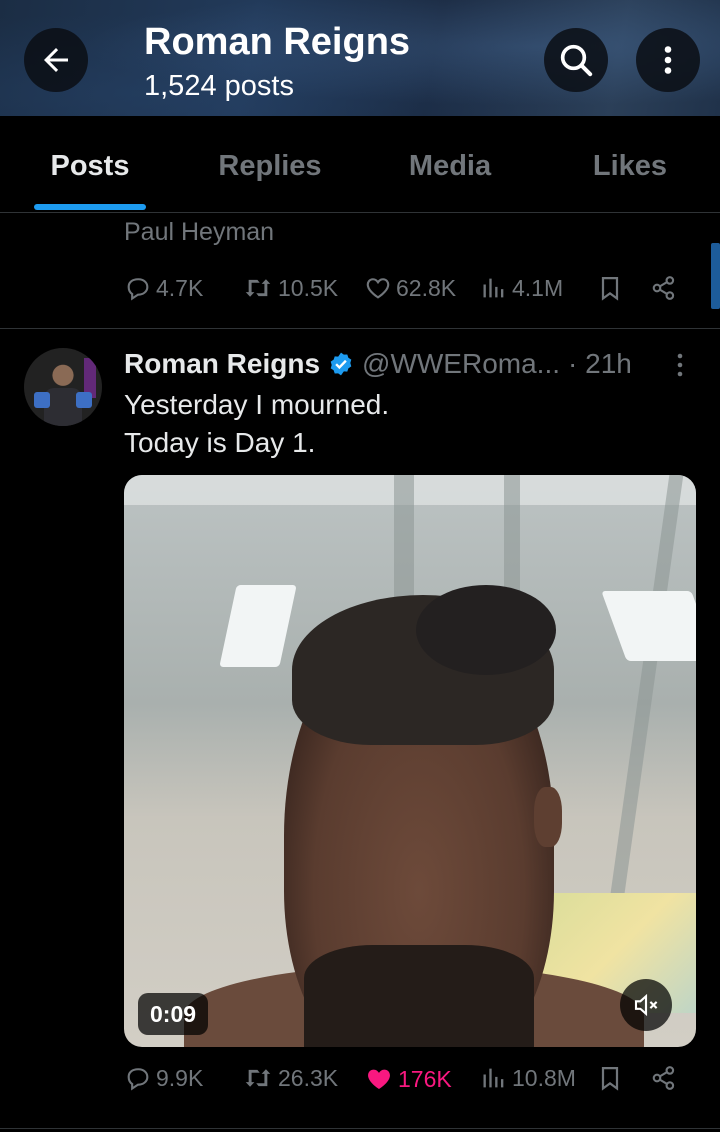  What do you see at coordinates (379, 1079) in the screenshot?
I see `heart-filled-icon` at bounding box center [379, 1079].